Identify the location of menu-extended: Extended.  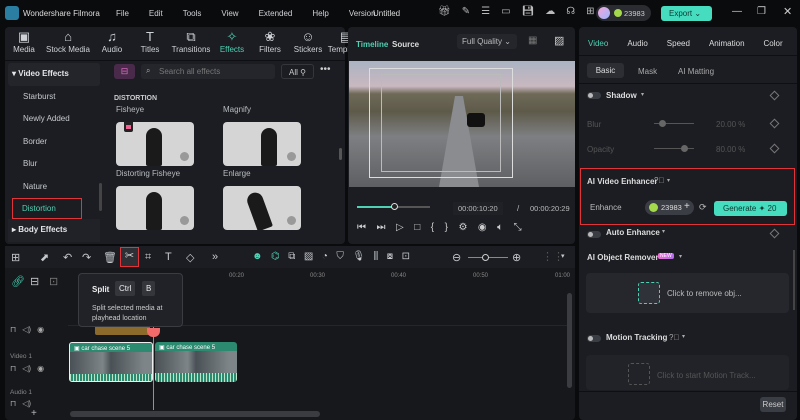
(276, 13).